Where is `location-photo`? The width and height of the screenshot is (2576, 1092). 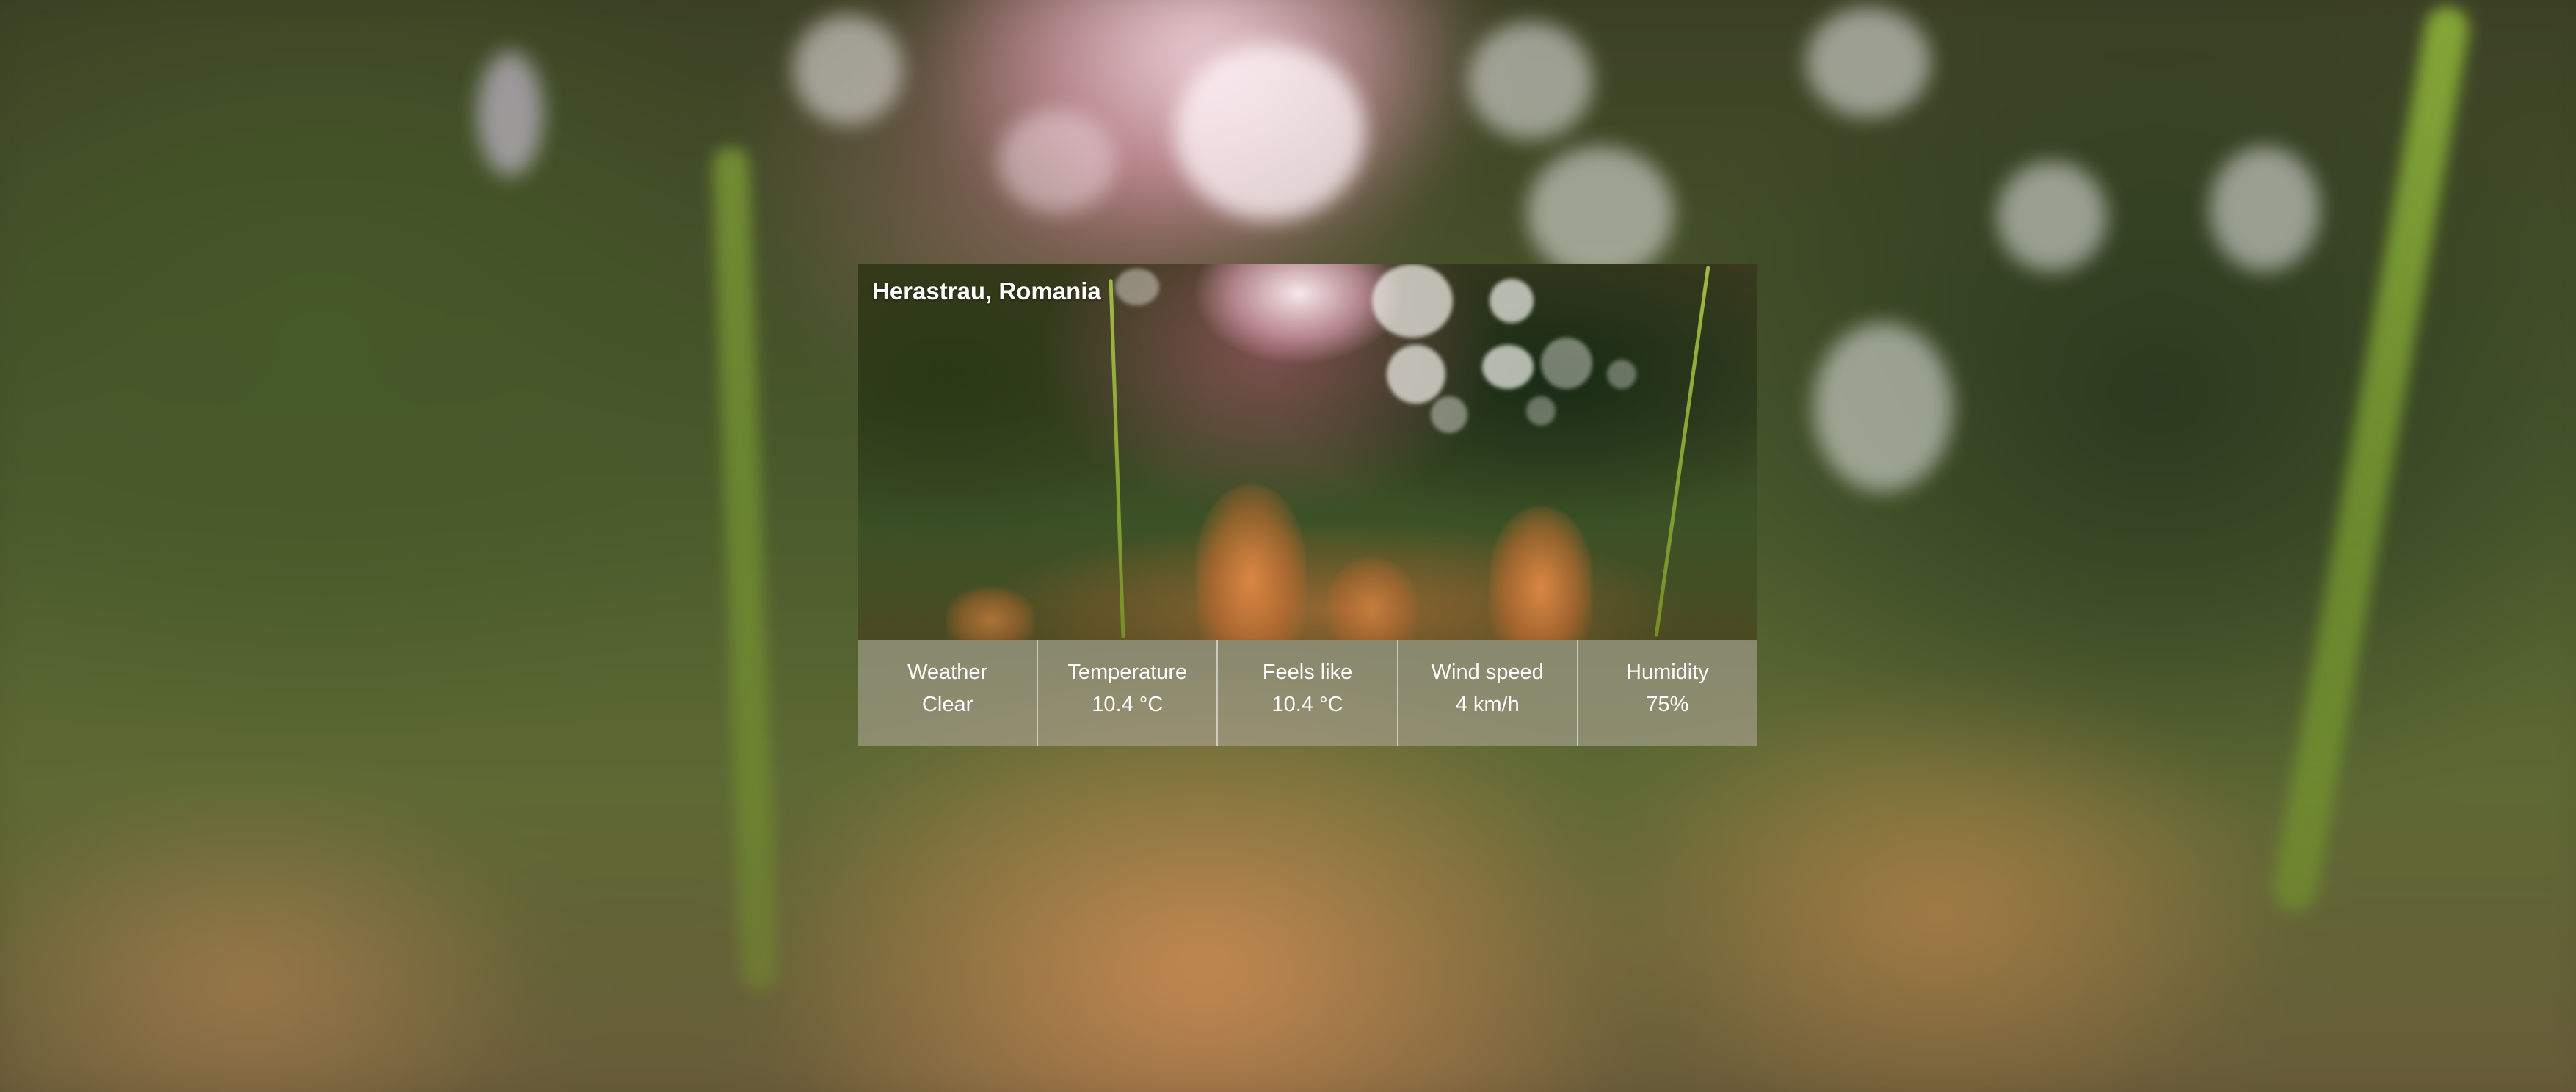 location-photo is located at coordinates (1308, 452).